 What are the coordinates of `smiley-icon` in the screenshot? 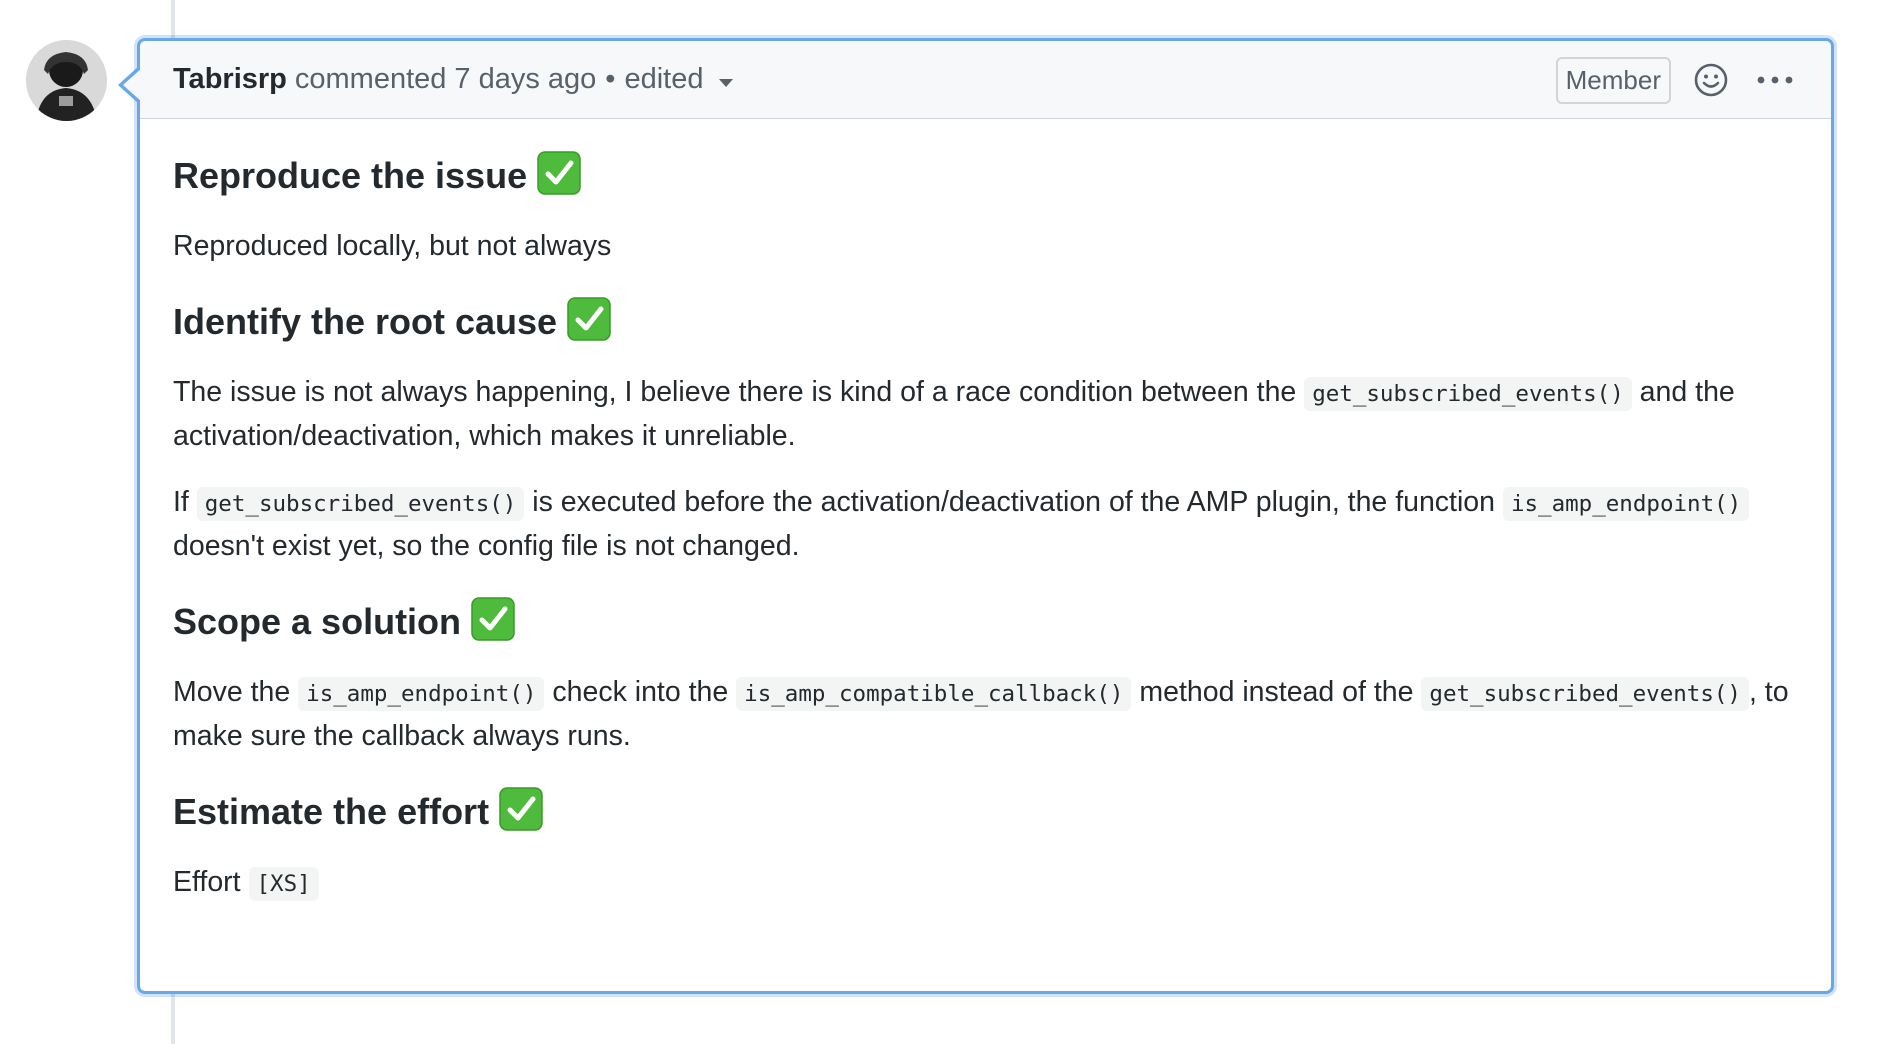 It's located at (1711, 80).